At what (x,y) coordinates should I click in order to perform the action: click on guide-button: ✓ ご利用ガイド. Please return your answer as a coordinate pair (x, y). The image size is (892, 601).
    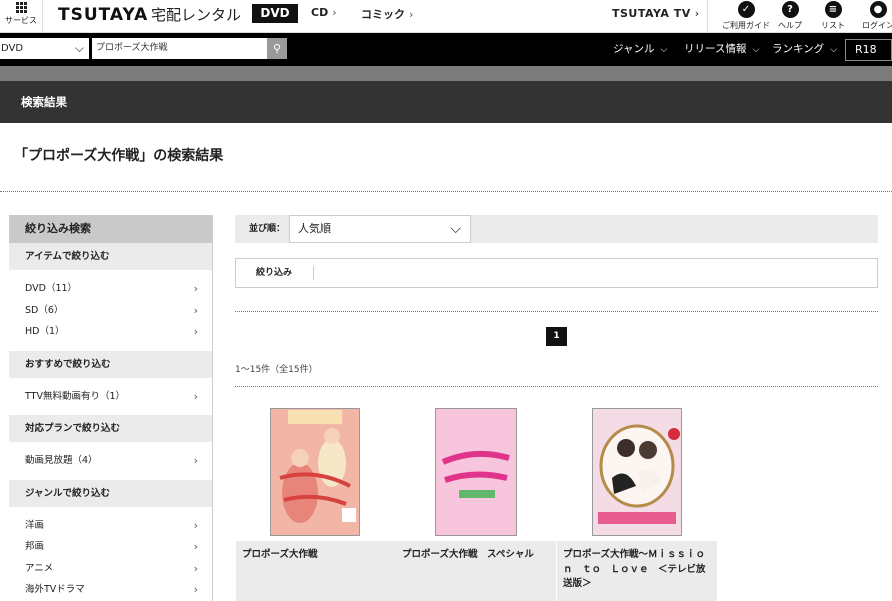
    Looking at the image, I should click on (746, 16).